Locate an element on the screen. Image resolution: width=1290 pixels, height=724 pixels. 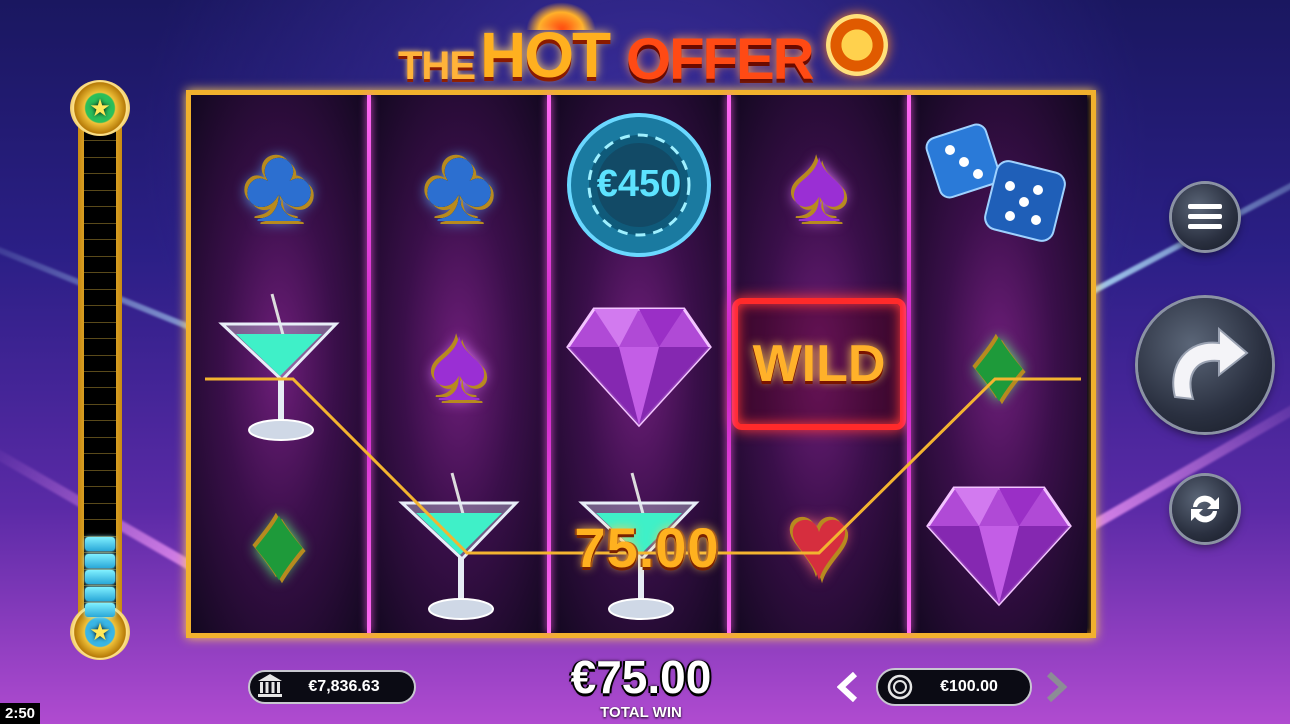
reel-cell: €450 is located at coordinates (639, 184).